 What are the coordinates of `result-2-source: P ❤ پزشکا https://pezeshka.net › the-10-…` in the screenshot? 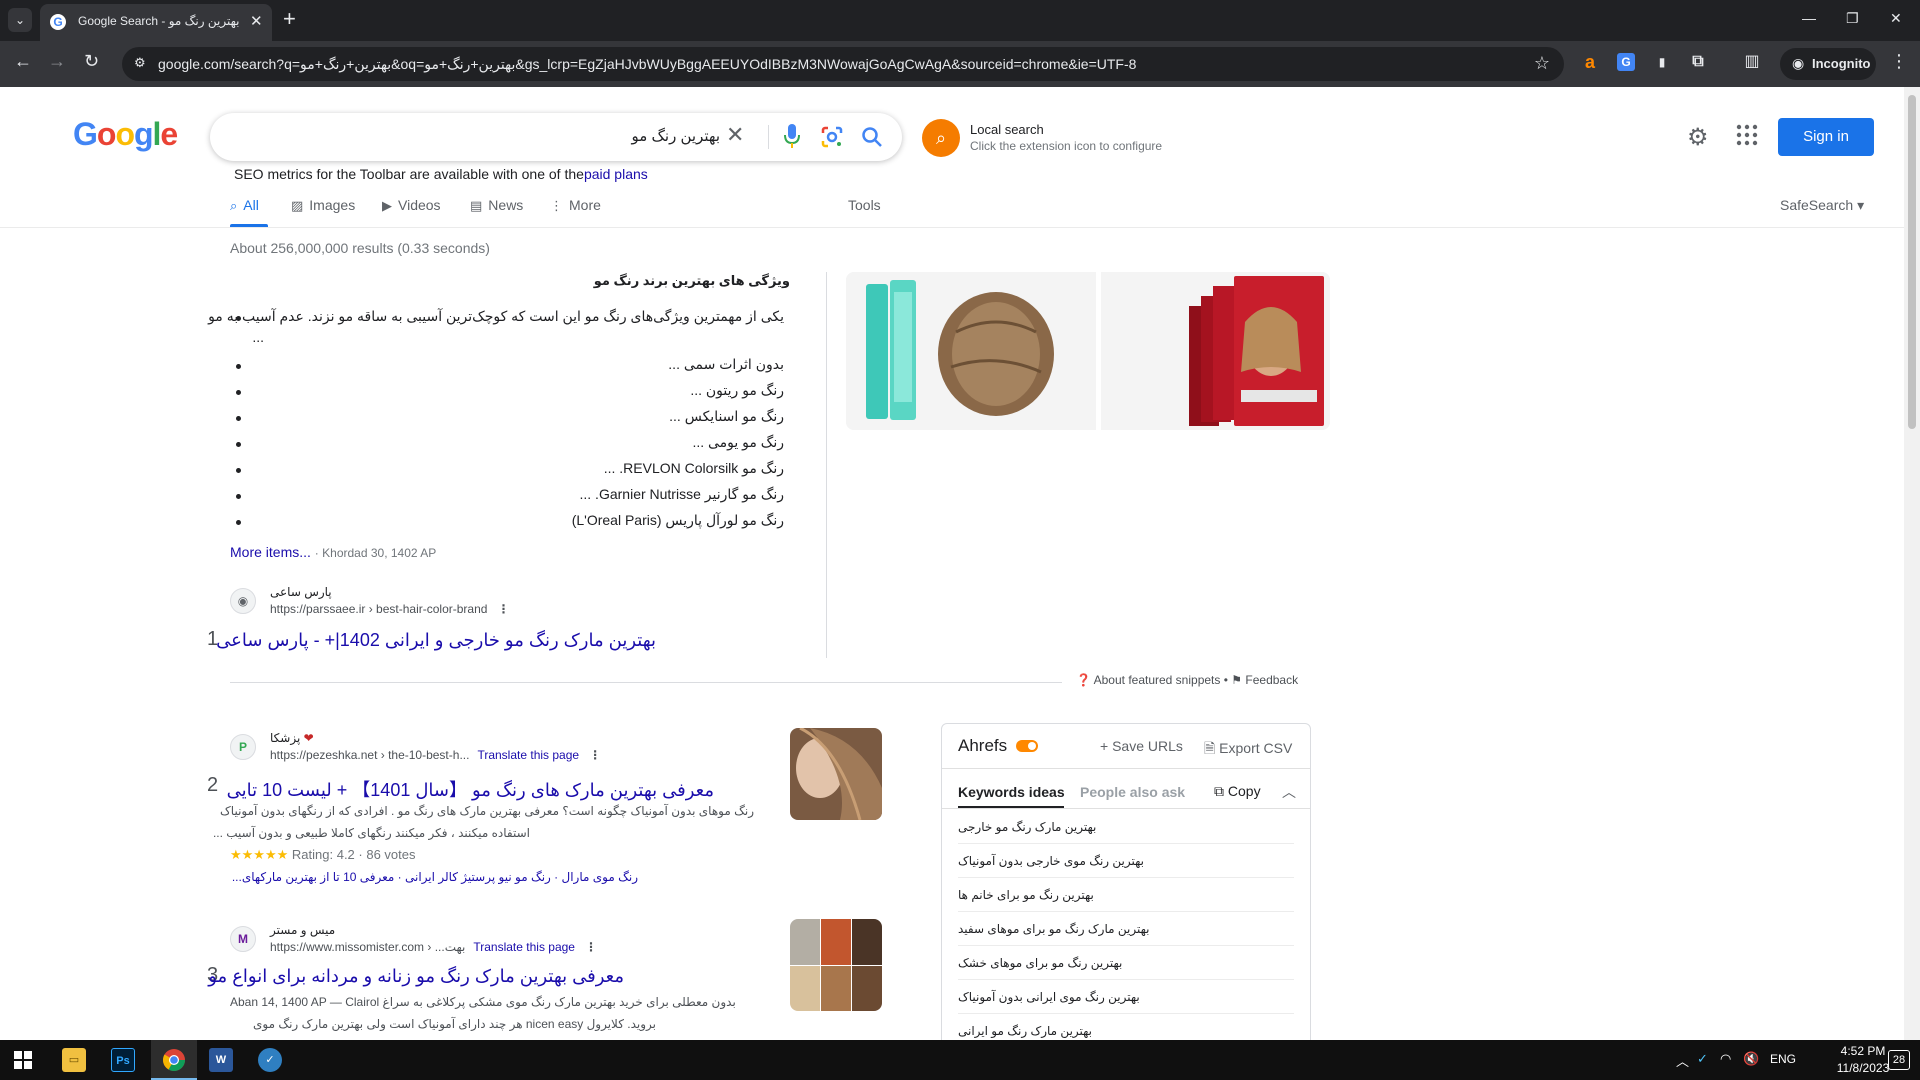 It's located at (430, 749).